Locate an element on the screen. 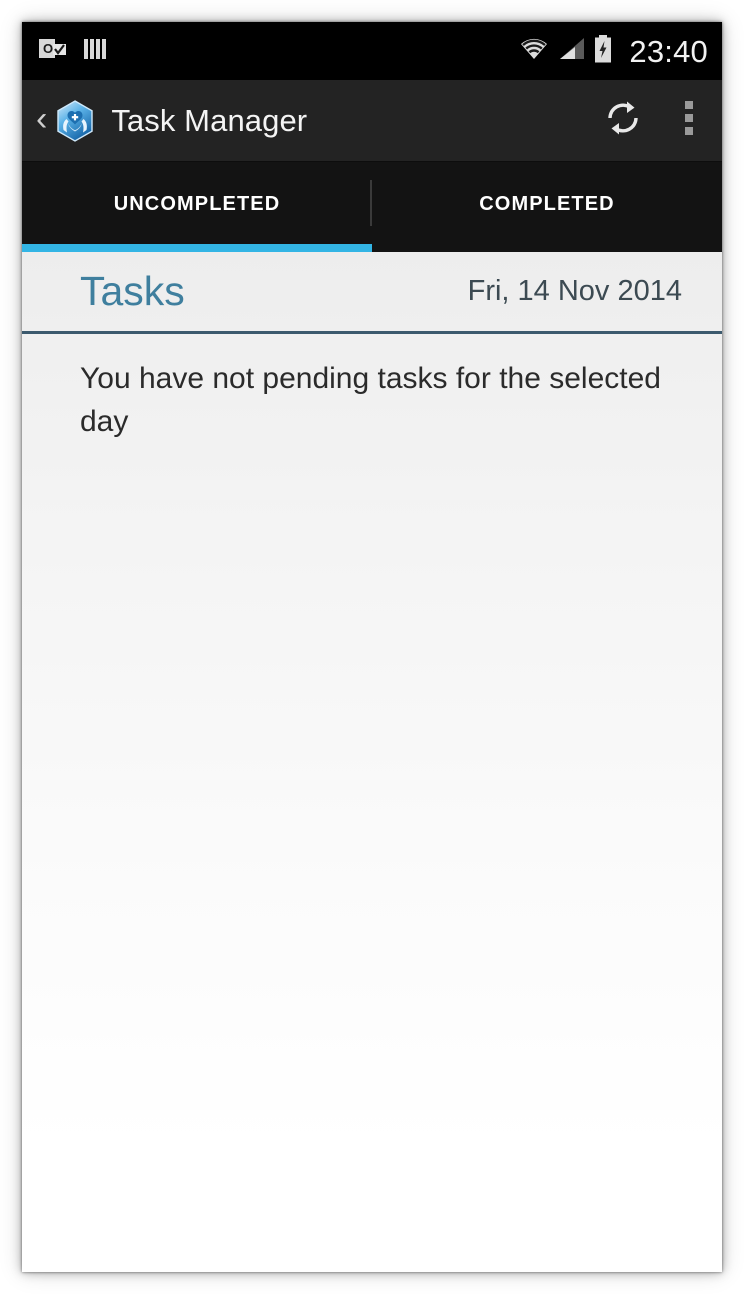 Image resolution: width=746 pixels, height=1295 pixels. tab-completed: COMPLETED is located at coordinates (547, 207).